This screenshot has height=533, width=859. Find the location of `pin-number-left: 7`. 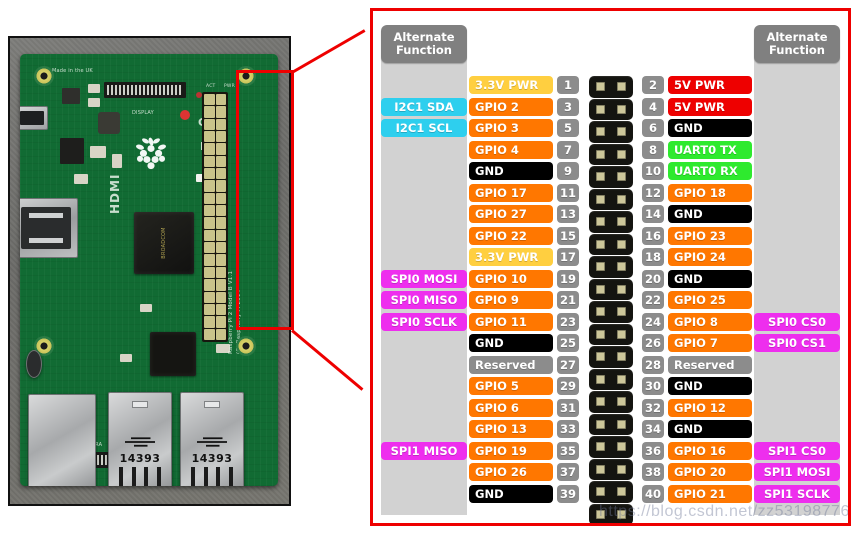

pin-number-left: 7 is located at coordinates (568, 149).